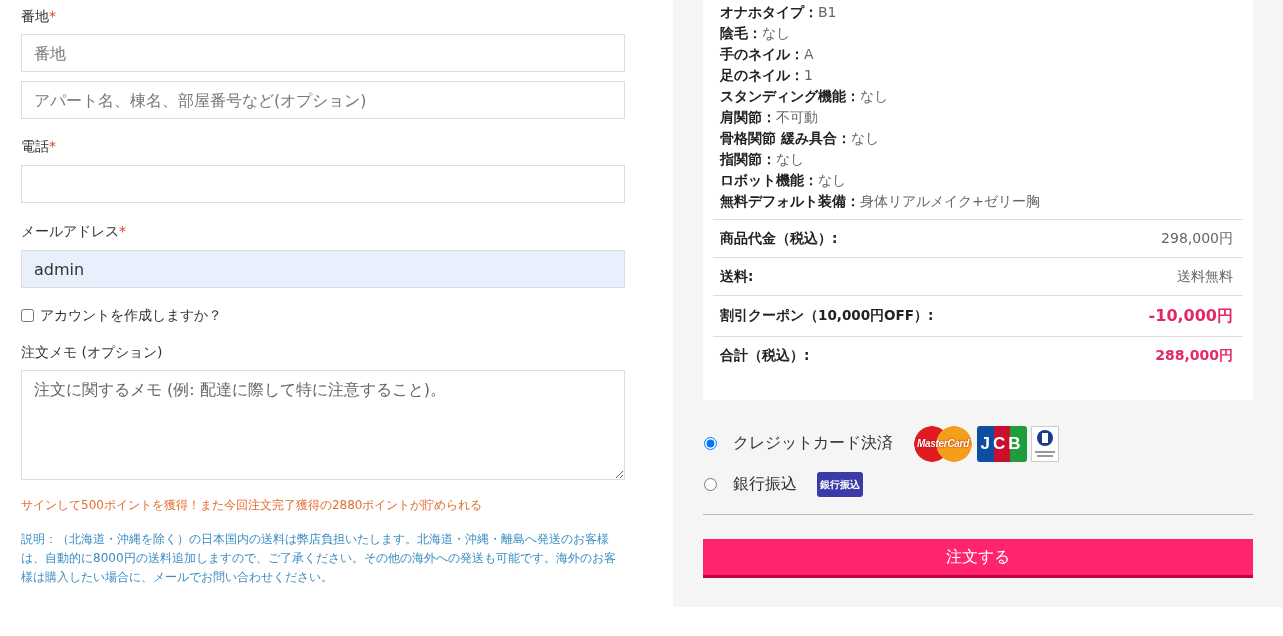  What do you see at coordinates (323, 425) in the screenshot?
I see `notes-field: 注文に関するメモ (例: 配達に際して特に注意すること)。` at bounding box center [323, 425].